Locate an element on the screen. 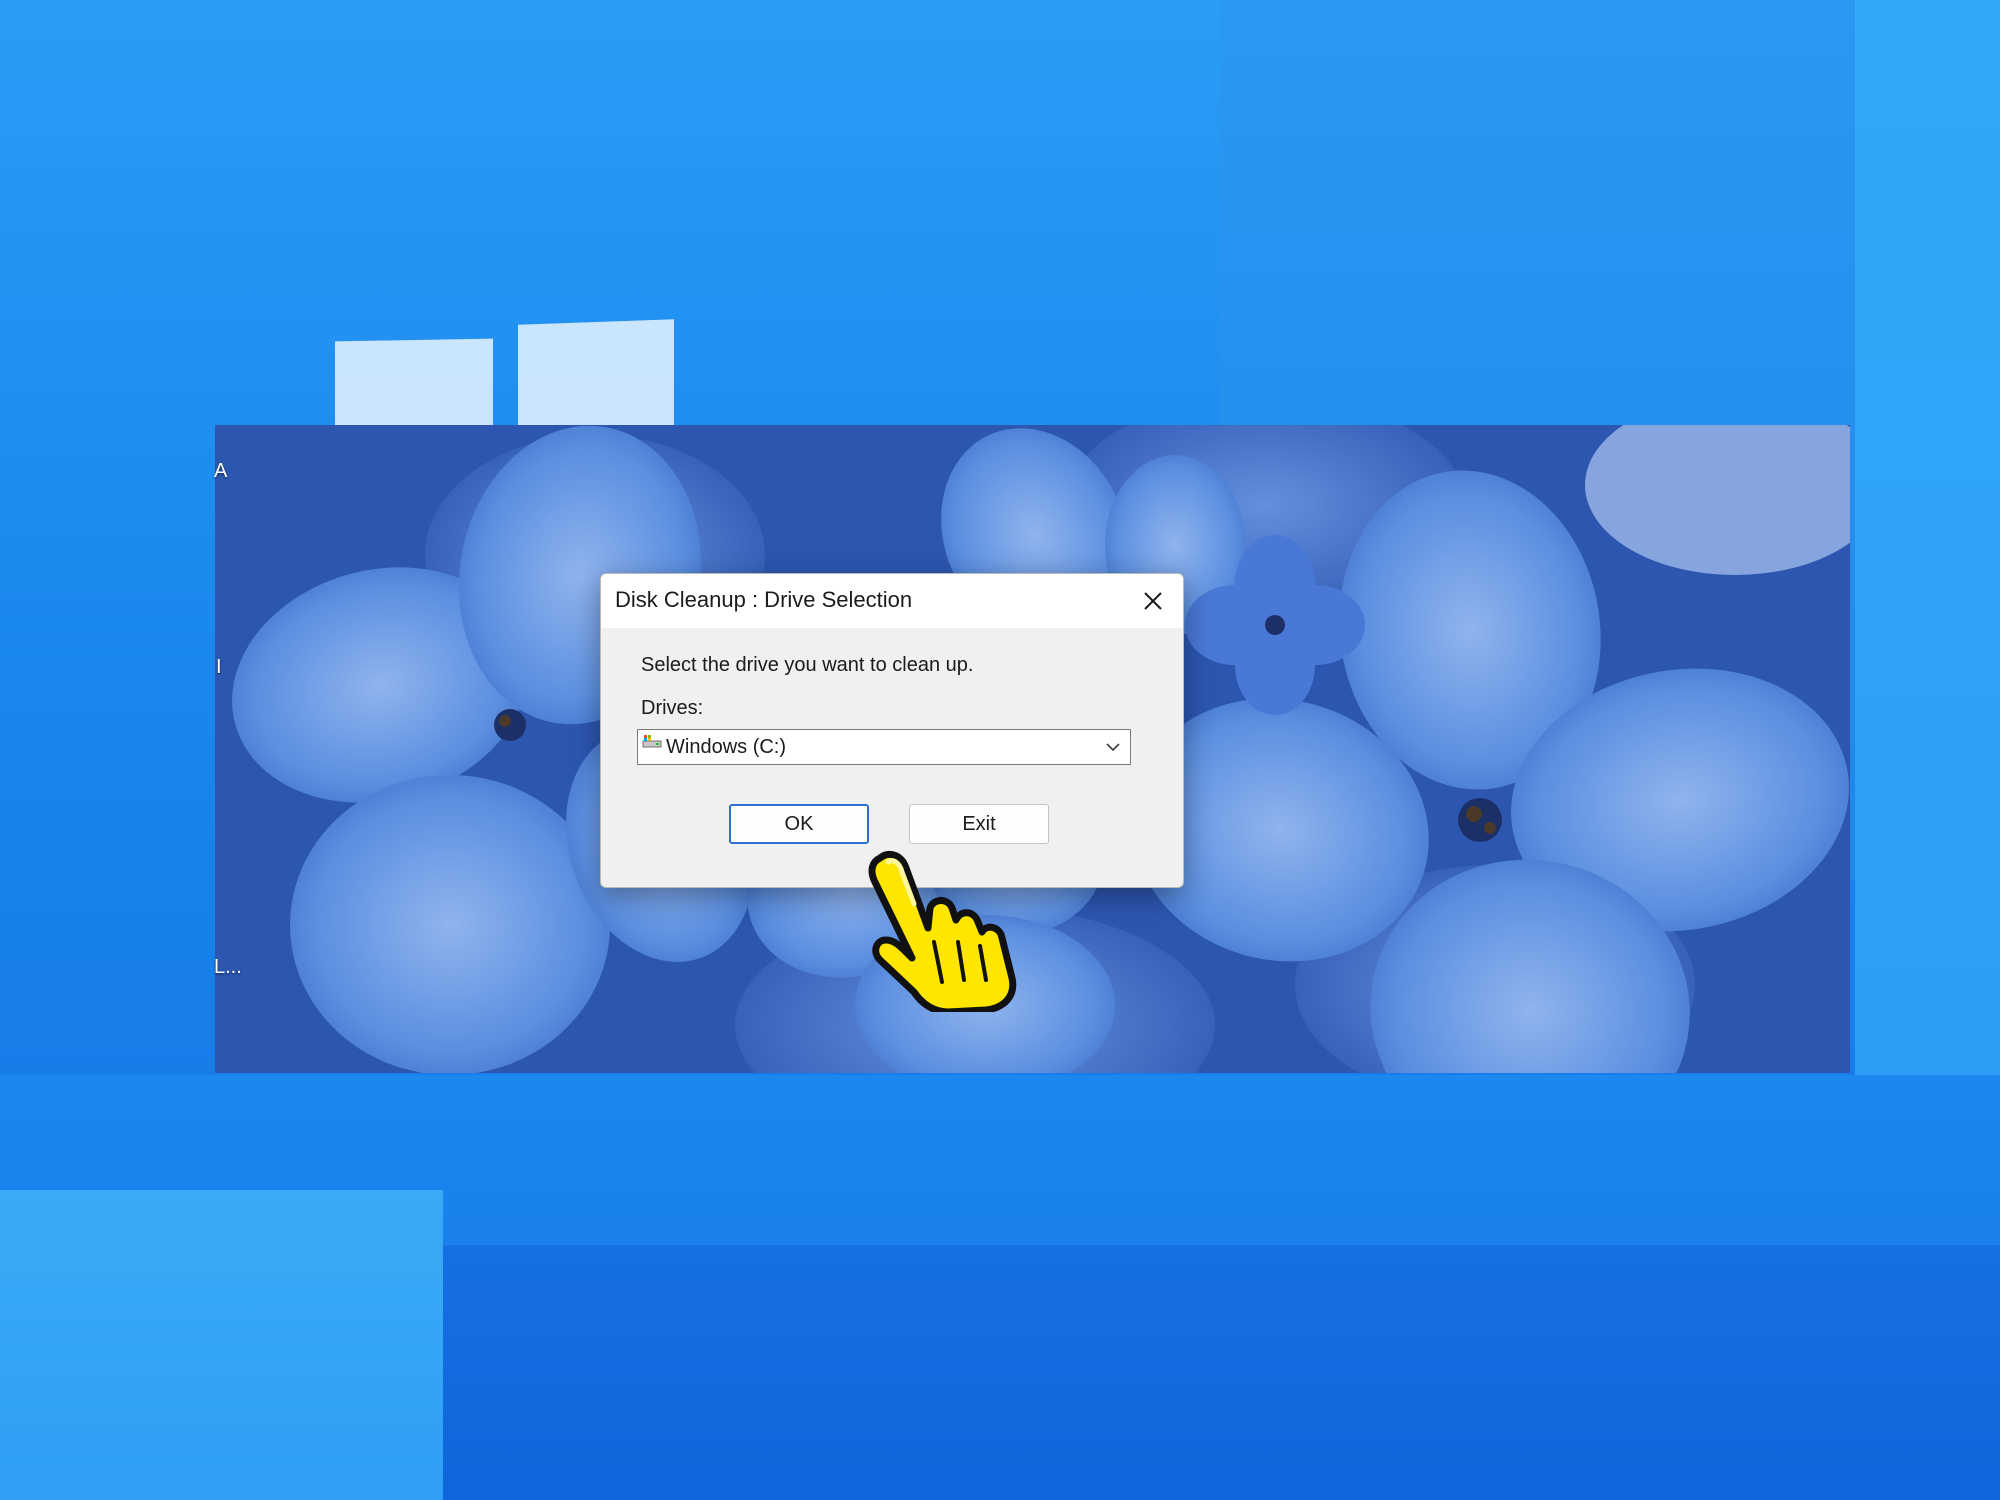 The width and height of the screenshot is (2000, 1500). drives-dropdown: Windows (C:) is located at coordinates (884, 747).